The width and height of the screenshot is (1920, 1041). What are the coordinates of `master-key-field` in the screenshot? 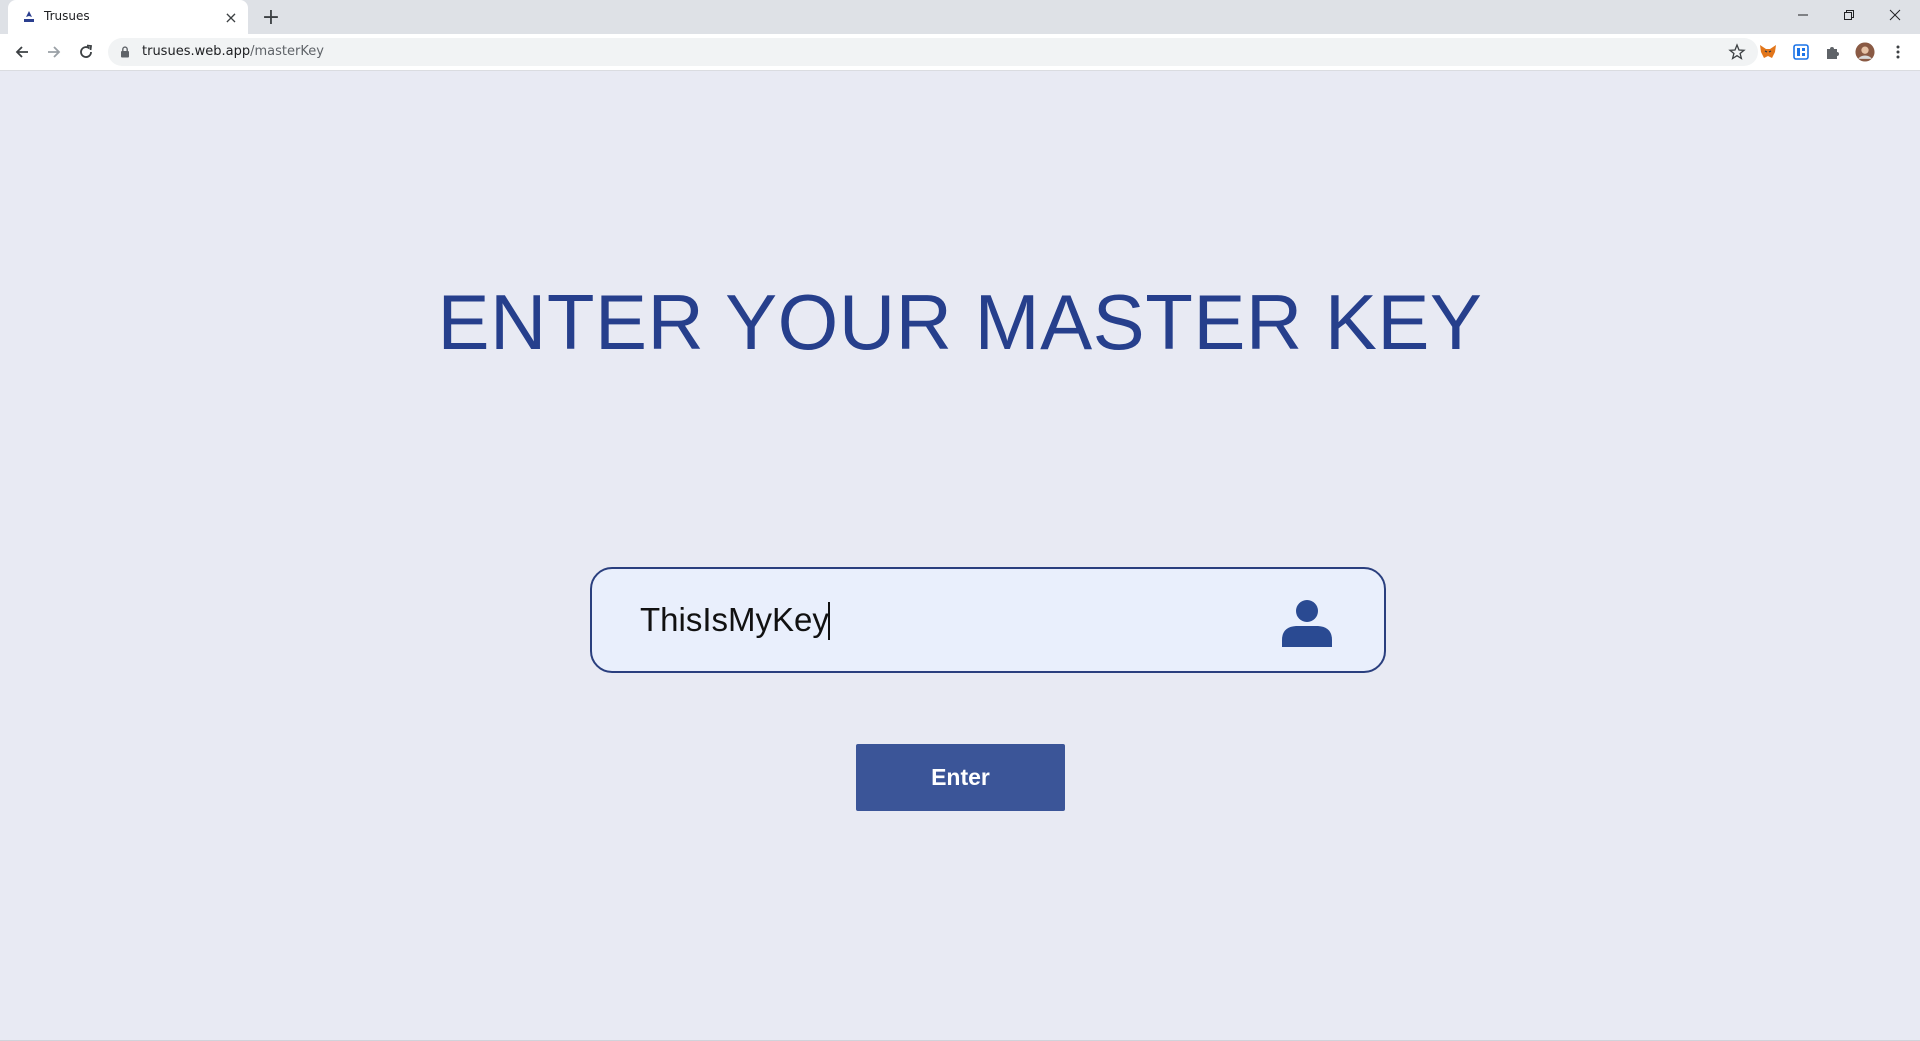 It's located at (988, 620).